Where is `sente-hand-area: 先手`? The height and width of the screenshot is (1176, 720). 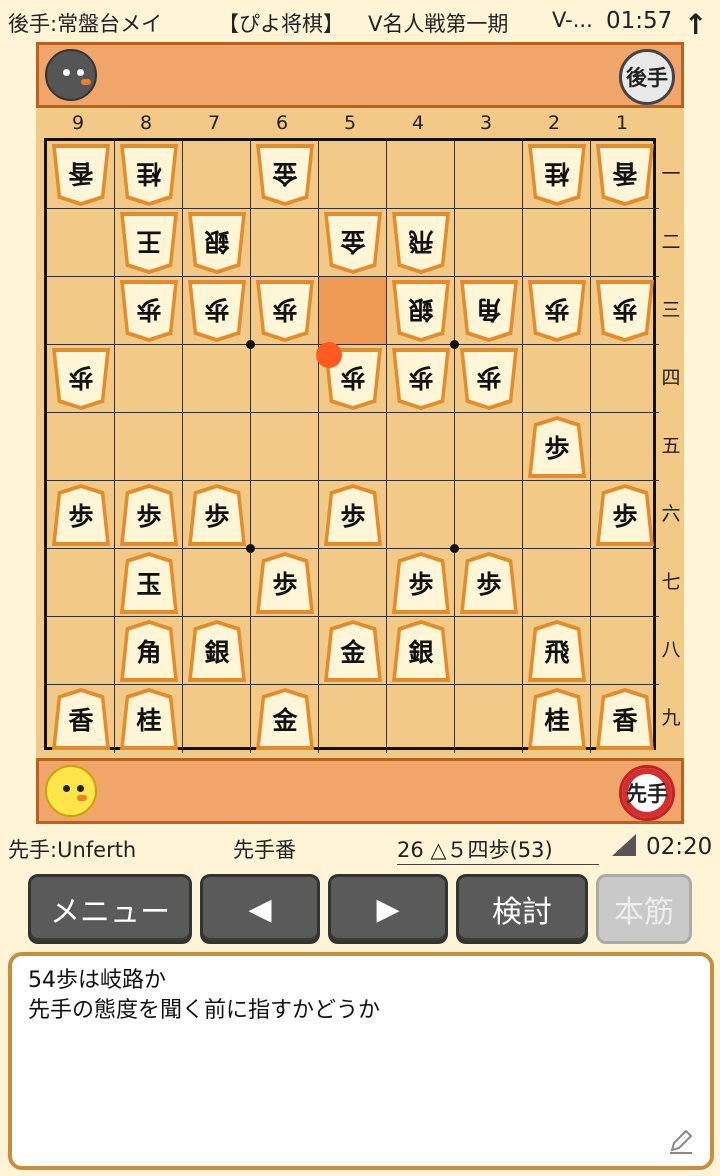
sente-hand-area: 先手 is located at coordinates (360, 791).